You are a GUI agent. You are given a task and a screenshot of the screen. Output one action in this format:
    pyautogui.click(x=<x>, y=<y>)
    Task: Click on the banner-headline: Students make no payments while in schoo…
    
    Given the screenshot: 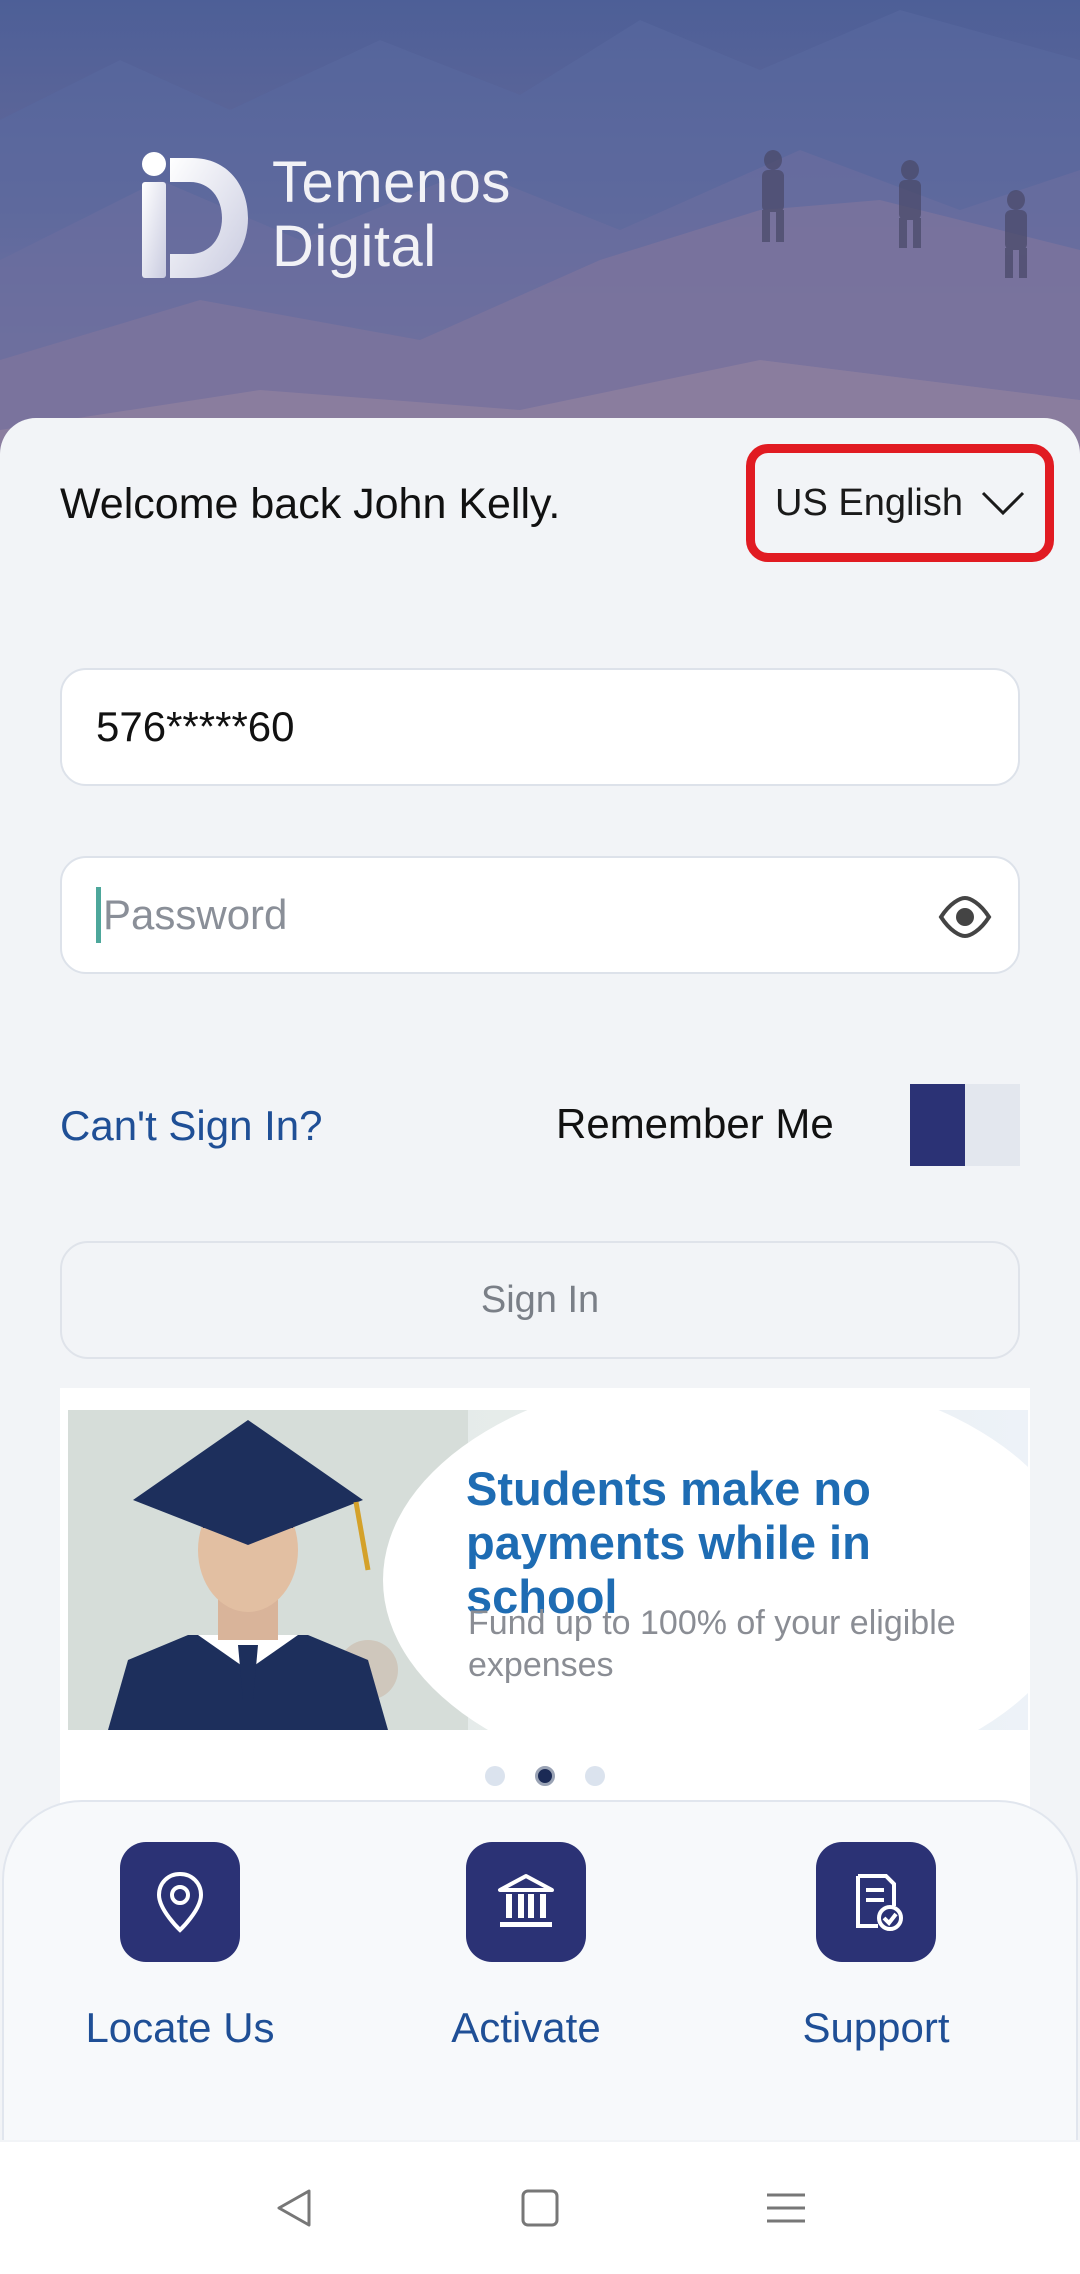 What is the action you would take?
    pyautogui.click(x=668, y=1542)
    